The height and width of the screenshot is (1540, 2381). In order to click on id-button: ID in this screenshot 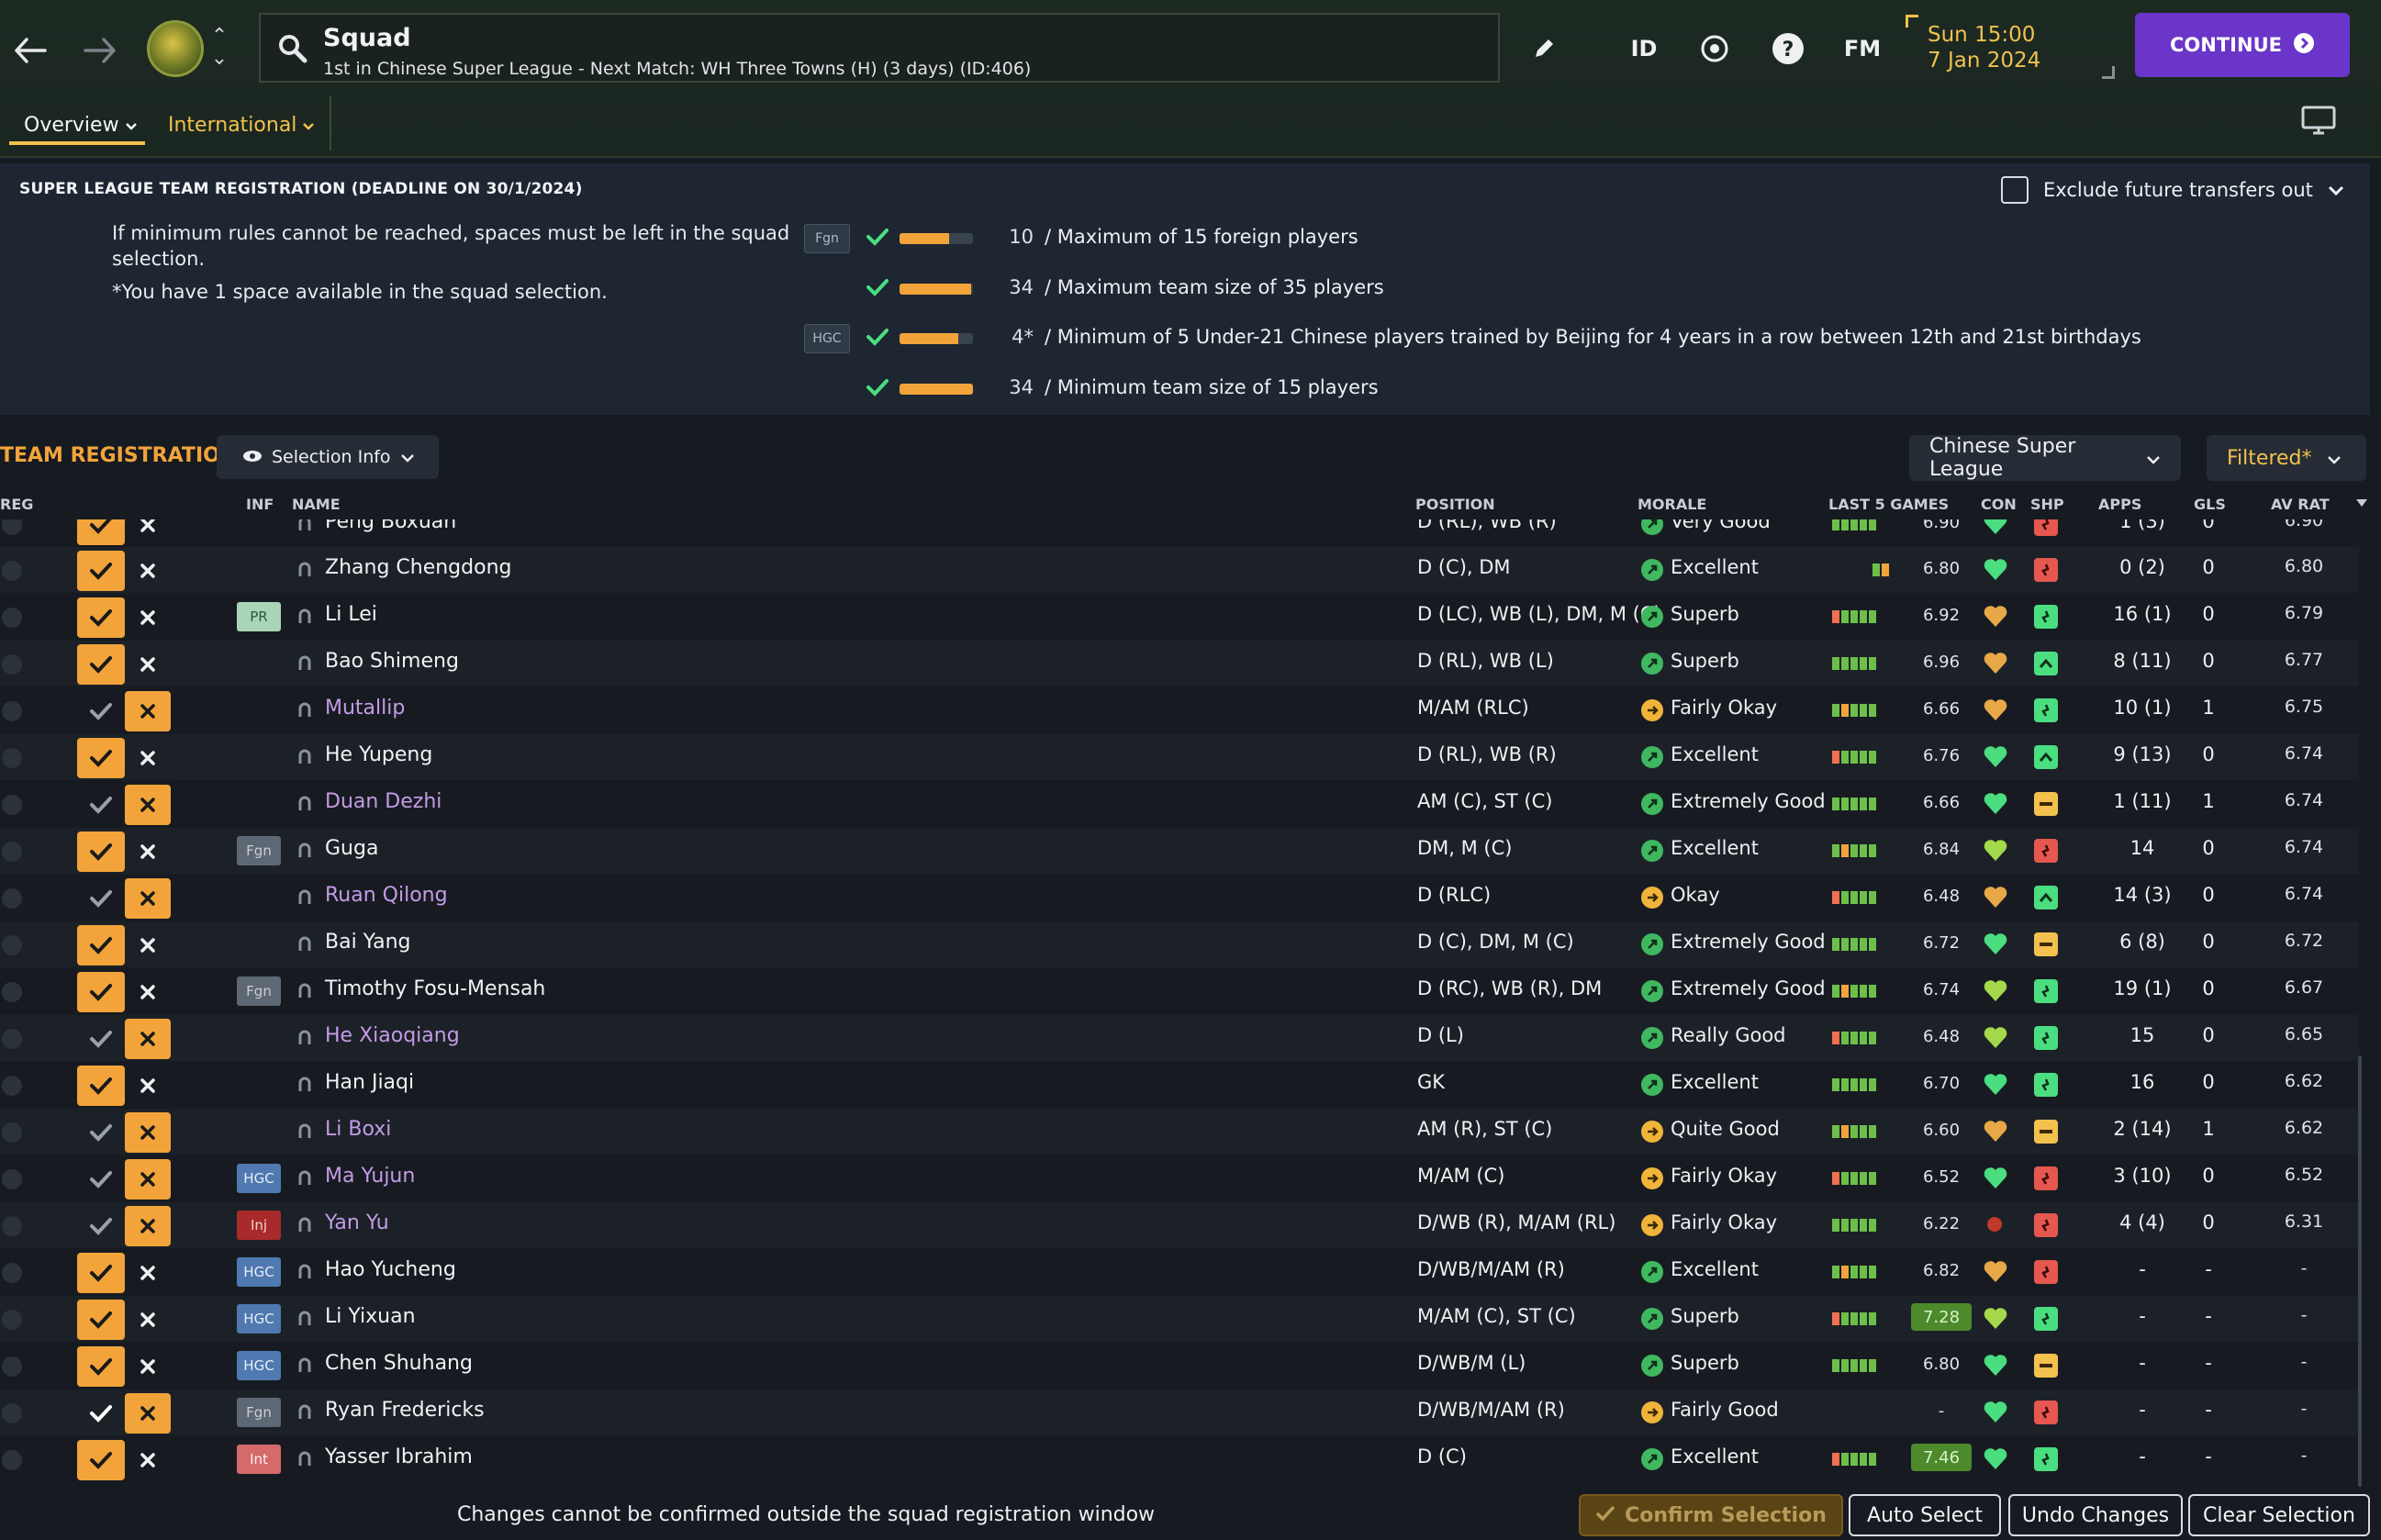, I will do `click(1644, 49)`.